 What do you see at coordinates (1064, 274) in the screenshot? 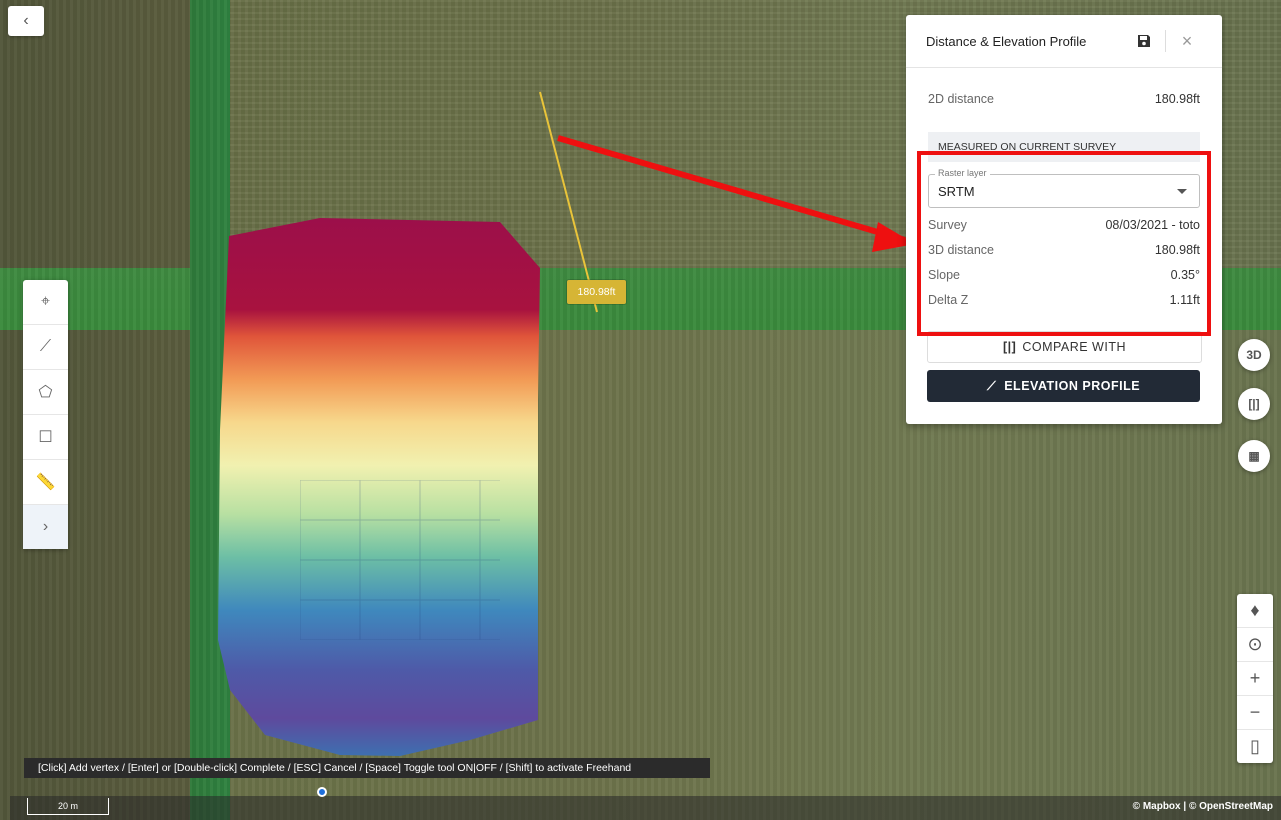
I see `slope-row: Slope 0.35°` at bounding box center [1064, 274].